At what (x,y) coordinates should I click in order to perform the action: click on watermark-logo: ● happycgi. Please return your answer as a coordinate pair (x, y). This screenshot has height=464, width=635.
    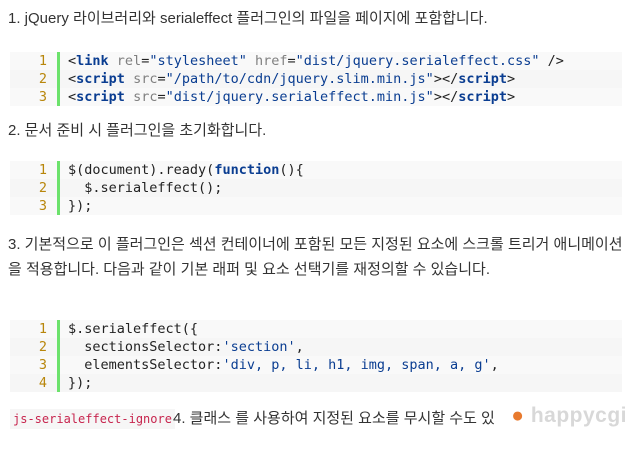
    Looking at the image, I should click on (569, 416).